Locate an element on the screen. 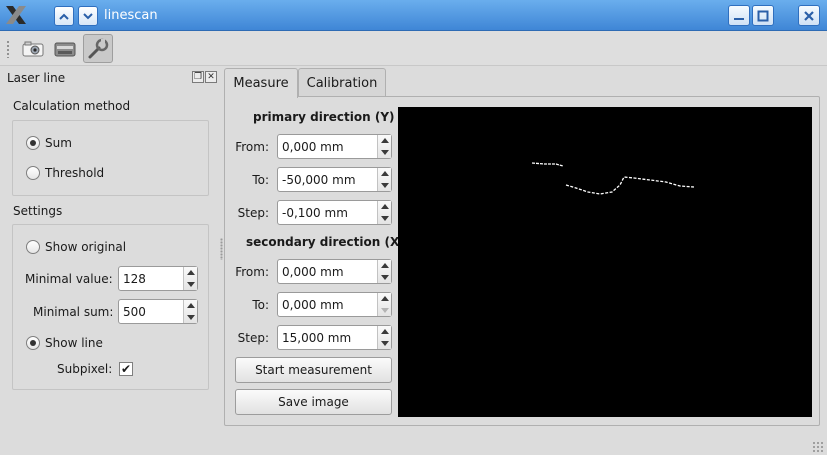  window-title: linescan is located at coordinates (131, 15).